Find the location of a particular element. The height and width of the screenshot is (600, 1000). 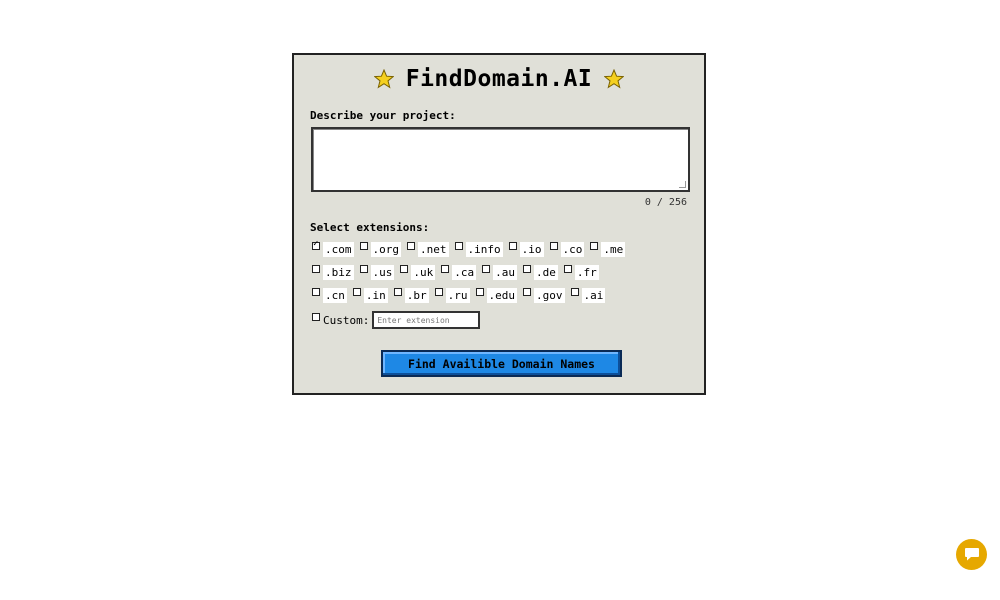

extension-label: .au is located at coordinates (505, 272).